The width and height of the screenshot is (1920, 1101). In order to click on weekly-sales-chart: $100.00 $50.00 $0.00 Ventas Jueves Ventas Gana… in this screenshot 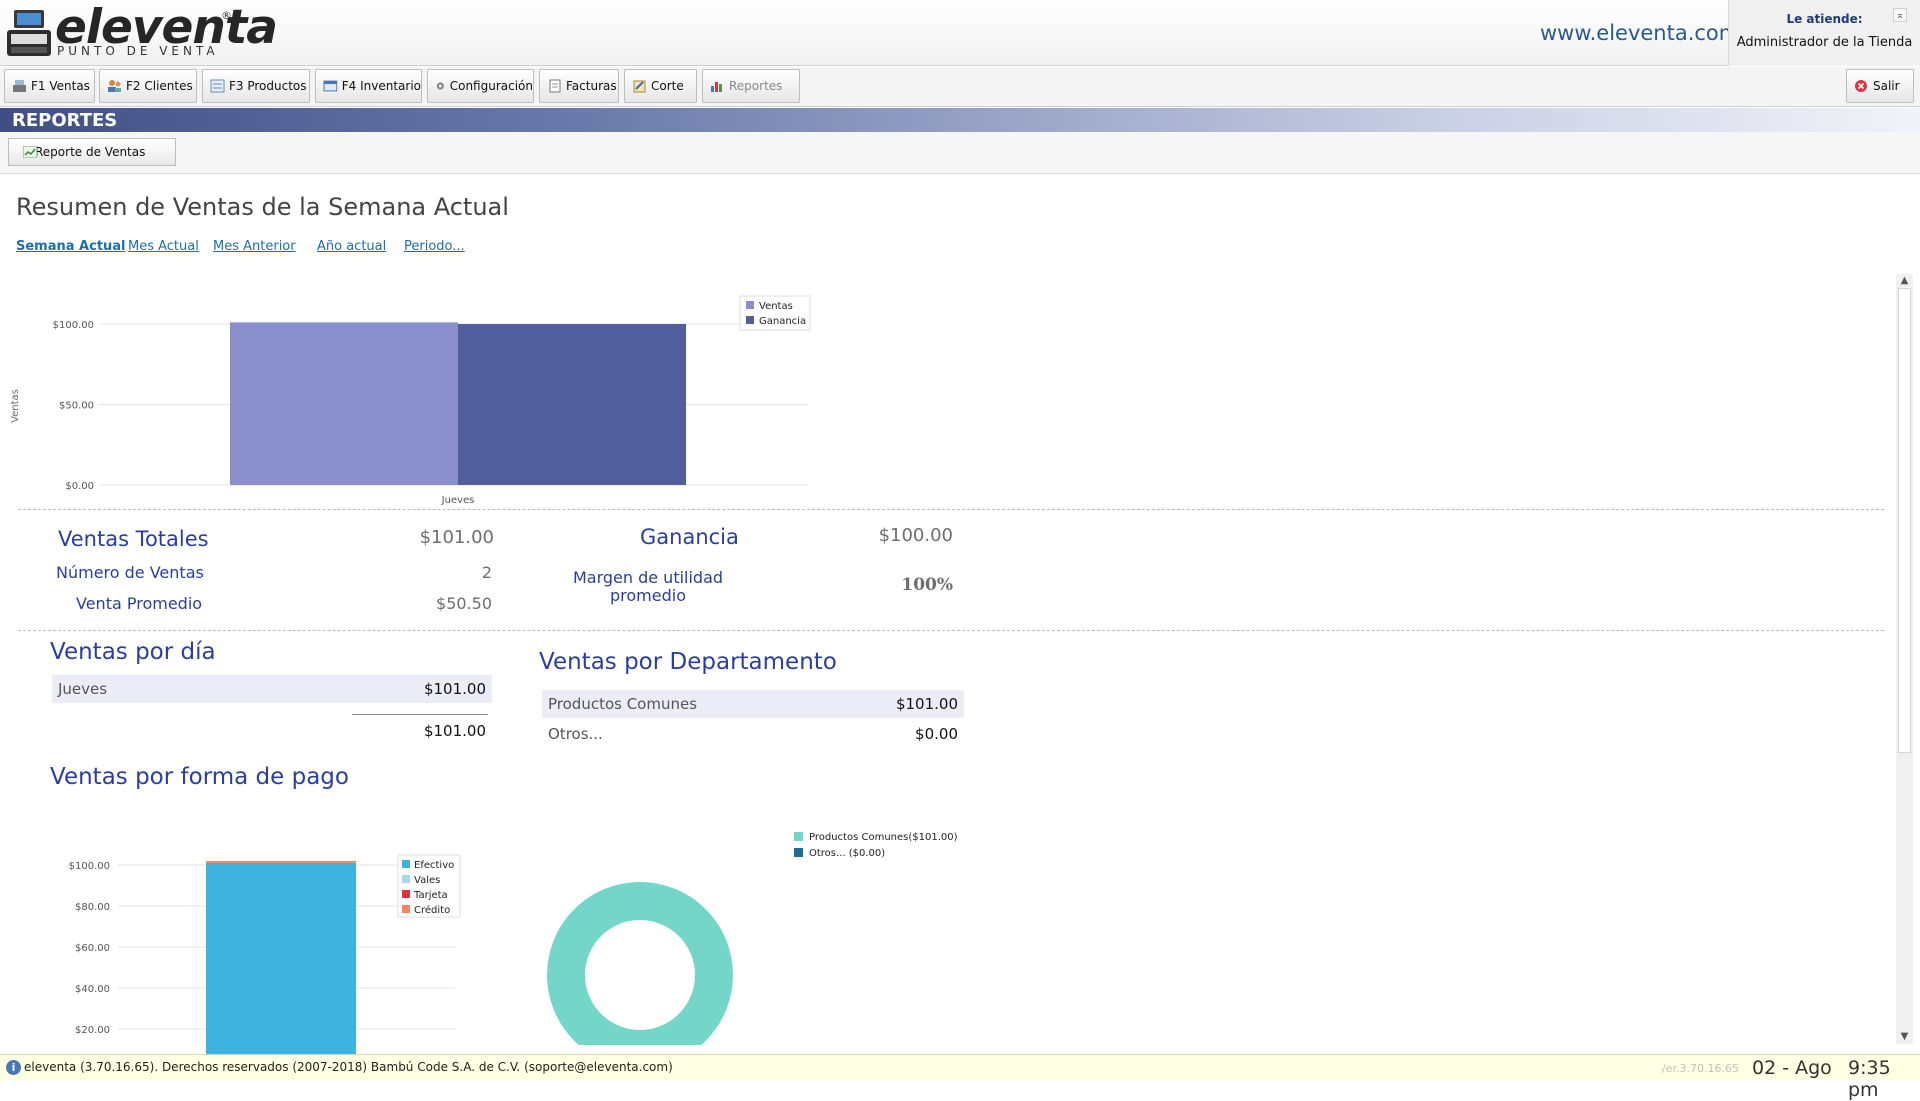, I will do `click(410, 400)`.